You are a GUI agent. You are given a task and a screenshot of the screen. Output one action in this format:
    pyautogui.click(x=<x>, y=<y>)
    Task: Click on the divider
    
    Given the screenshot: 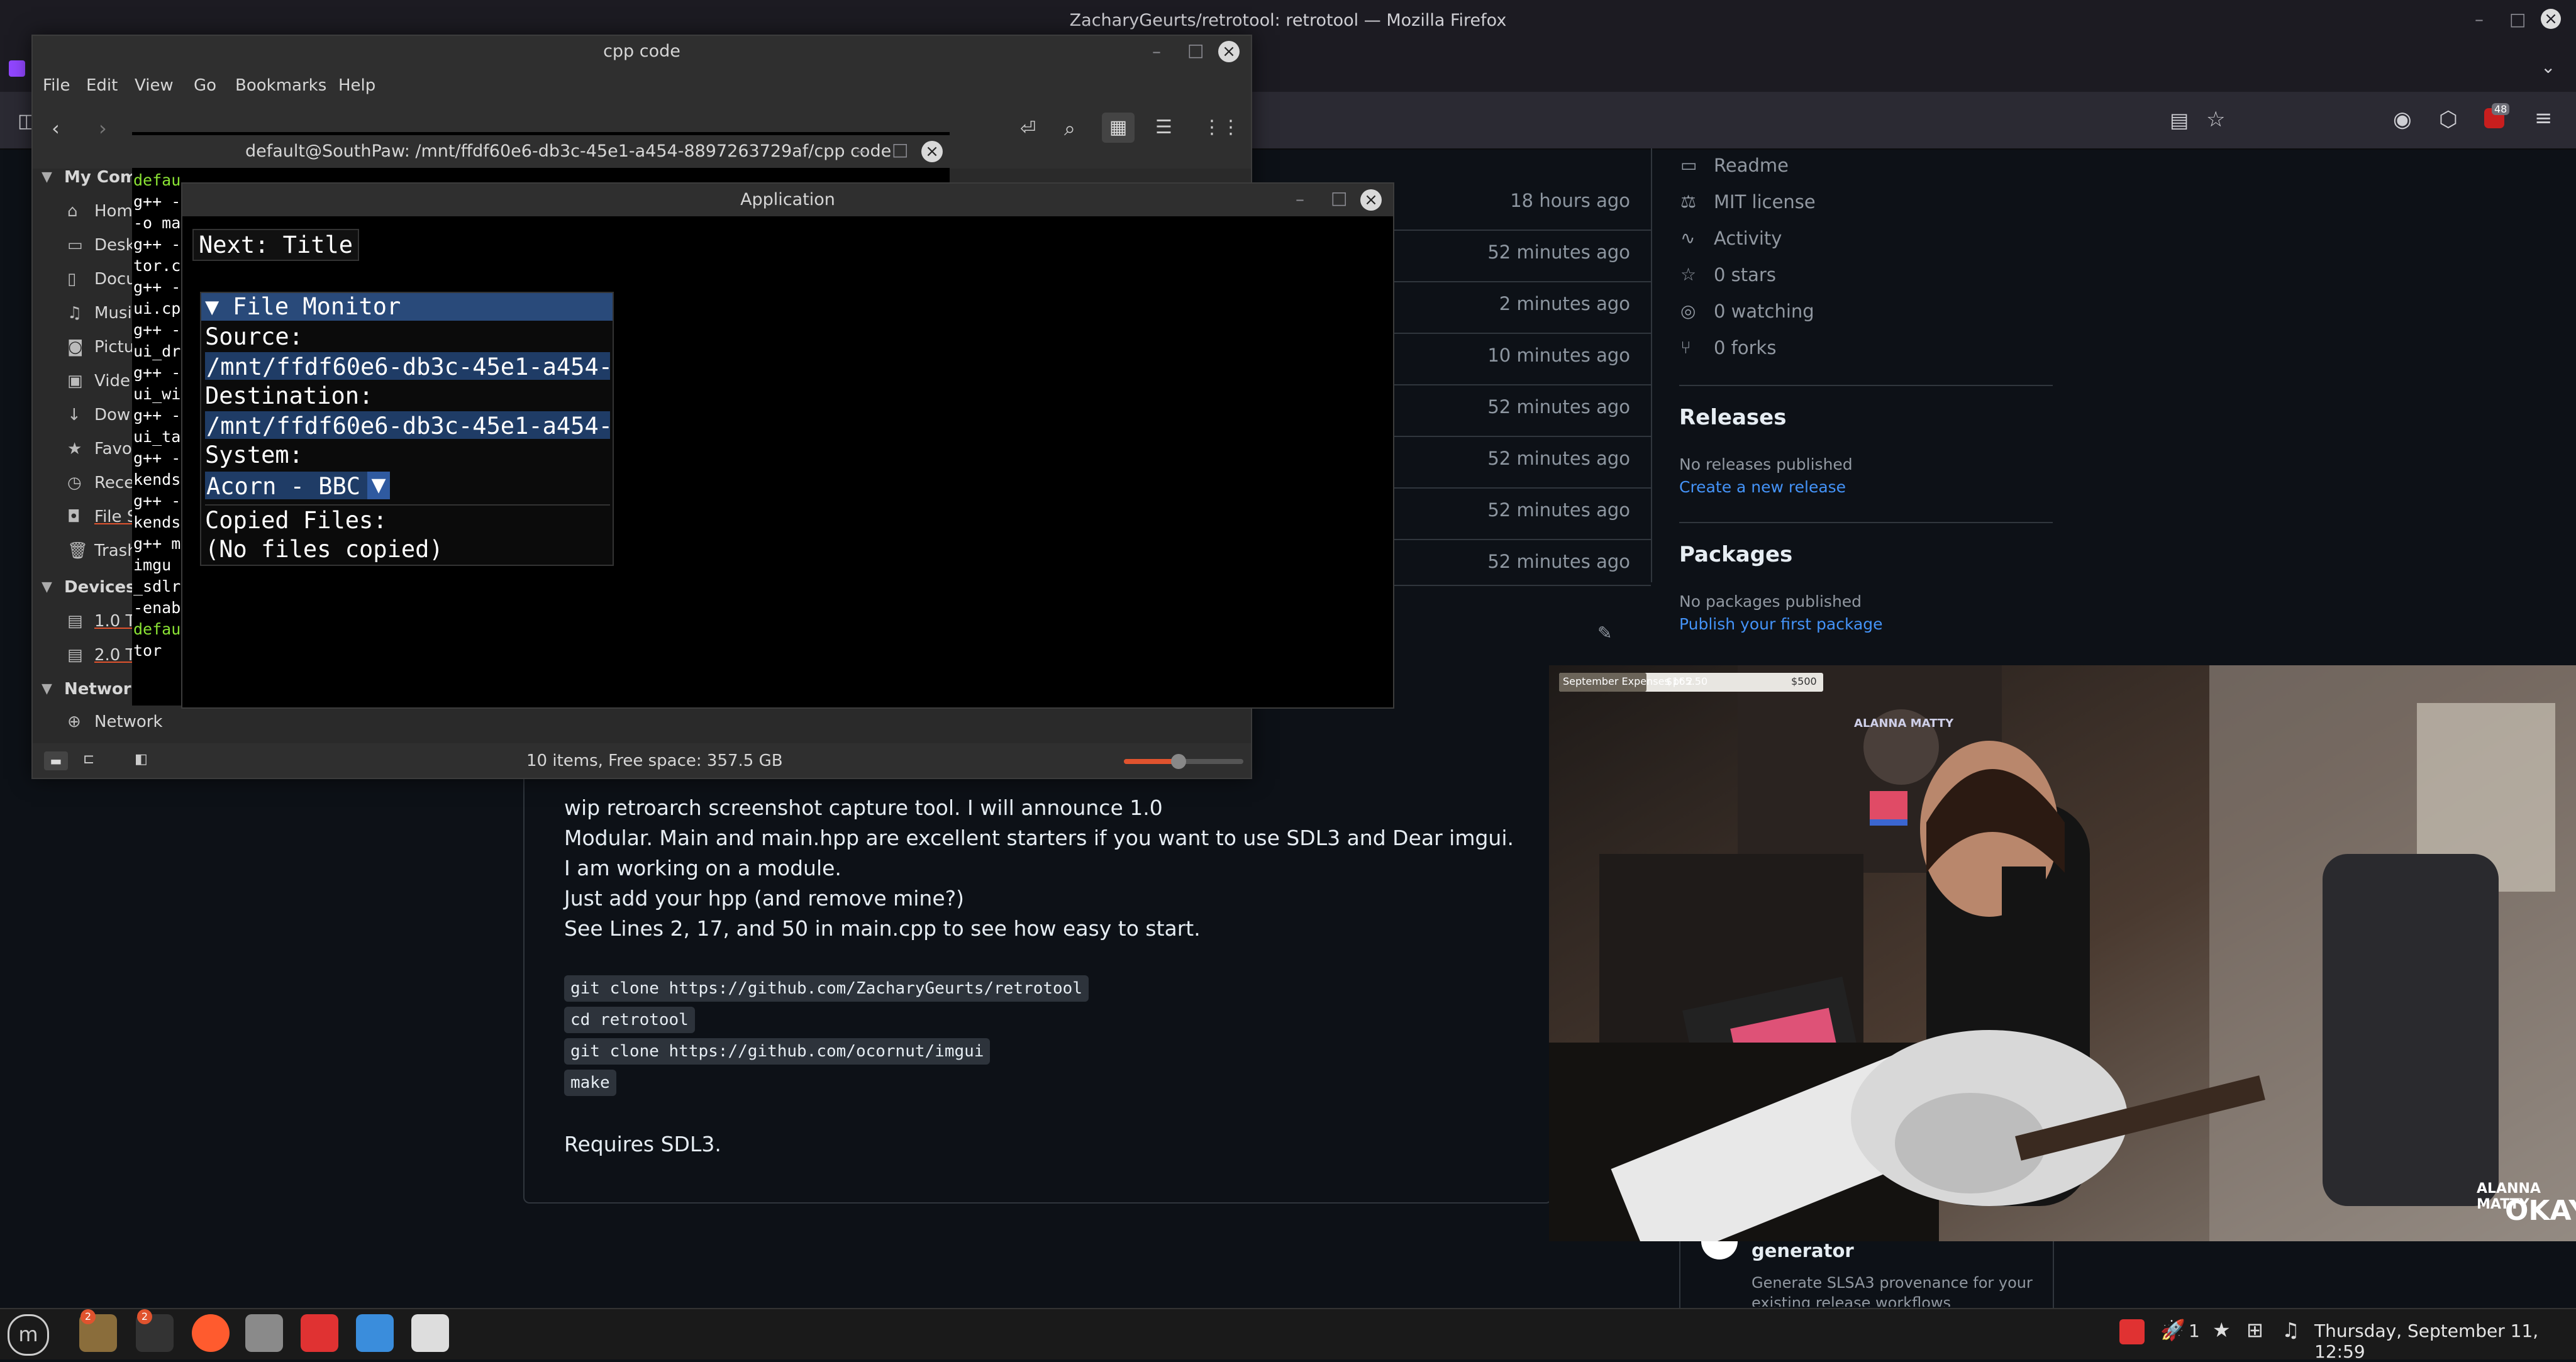 What is the action you would take?
    pyautogui.click(x=1651, y=365)
    